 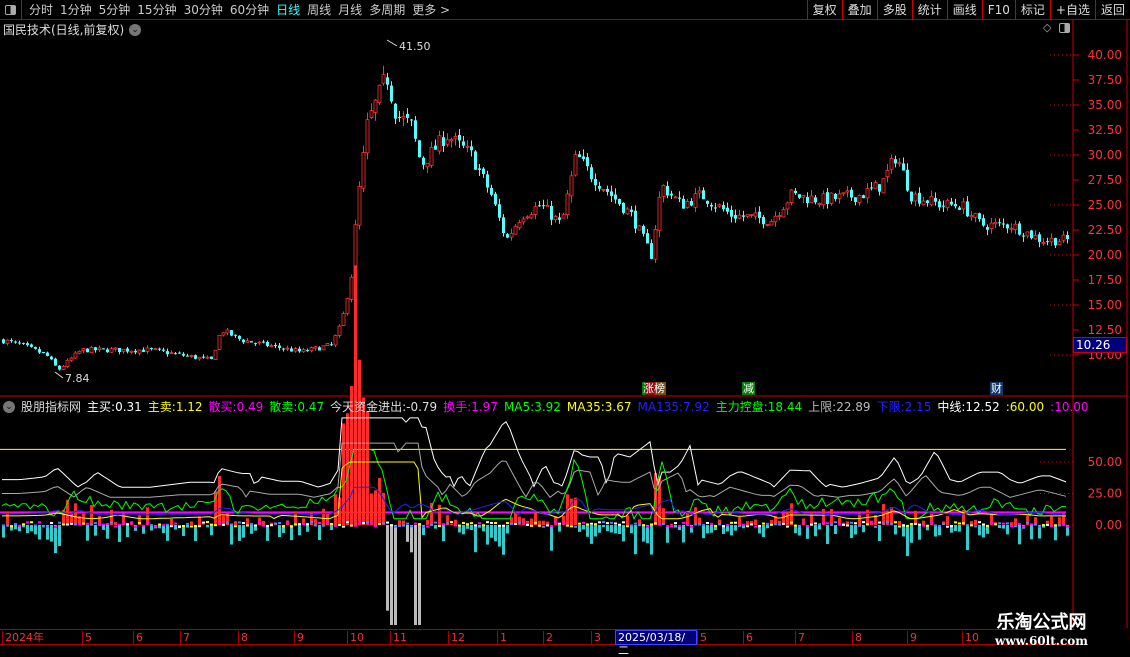 What do you see at coordinates (392, 43) in the screenshot?
I see `high-pointer` at bounding box center [392, 43].